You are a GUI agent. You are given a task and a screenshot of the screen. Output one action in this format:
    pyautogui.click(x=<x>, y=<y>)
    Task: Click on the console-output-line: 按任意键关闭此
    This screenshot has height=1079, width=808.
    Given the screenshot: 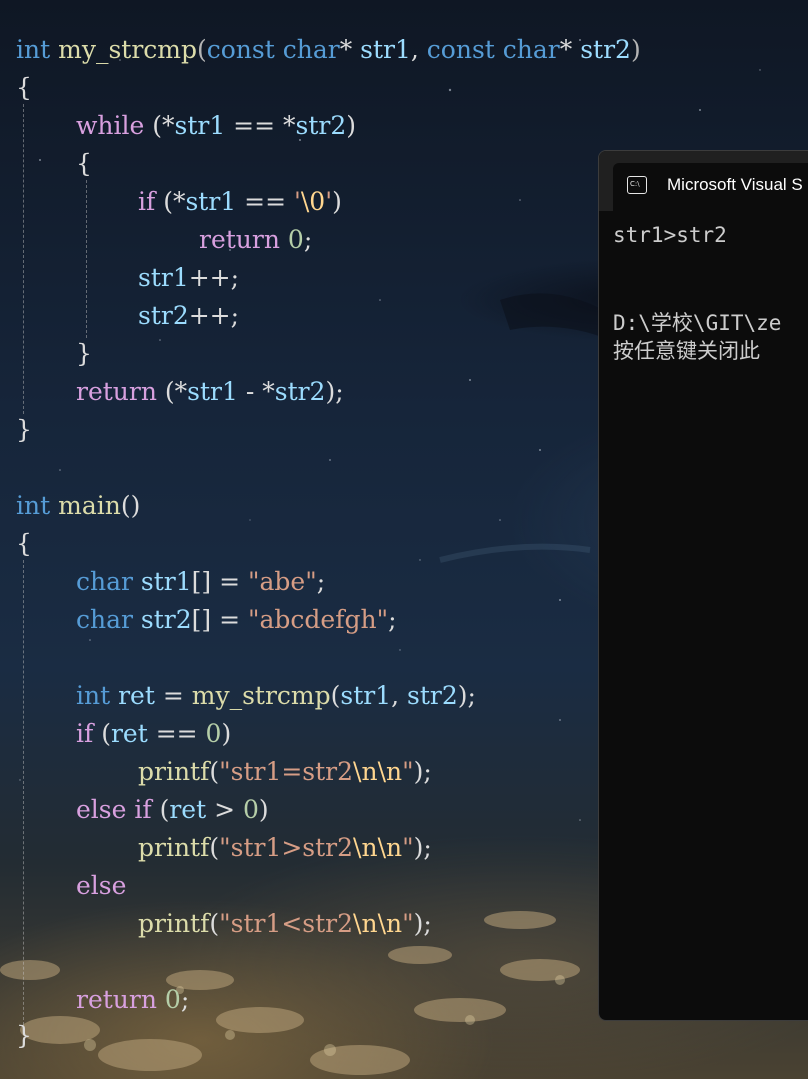 What is the action you would take?
    pyautogui.click(x=686, y=351)
    